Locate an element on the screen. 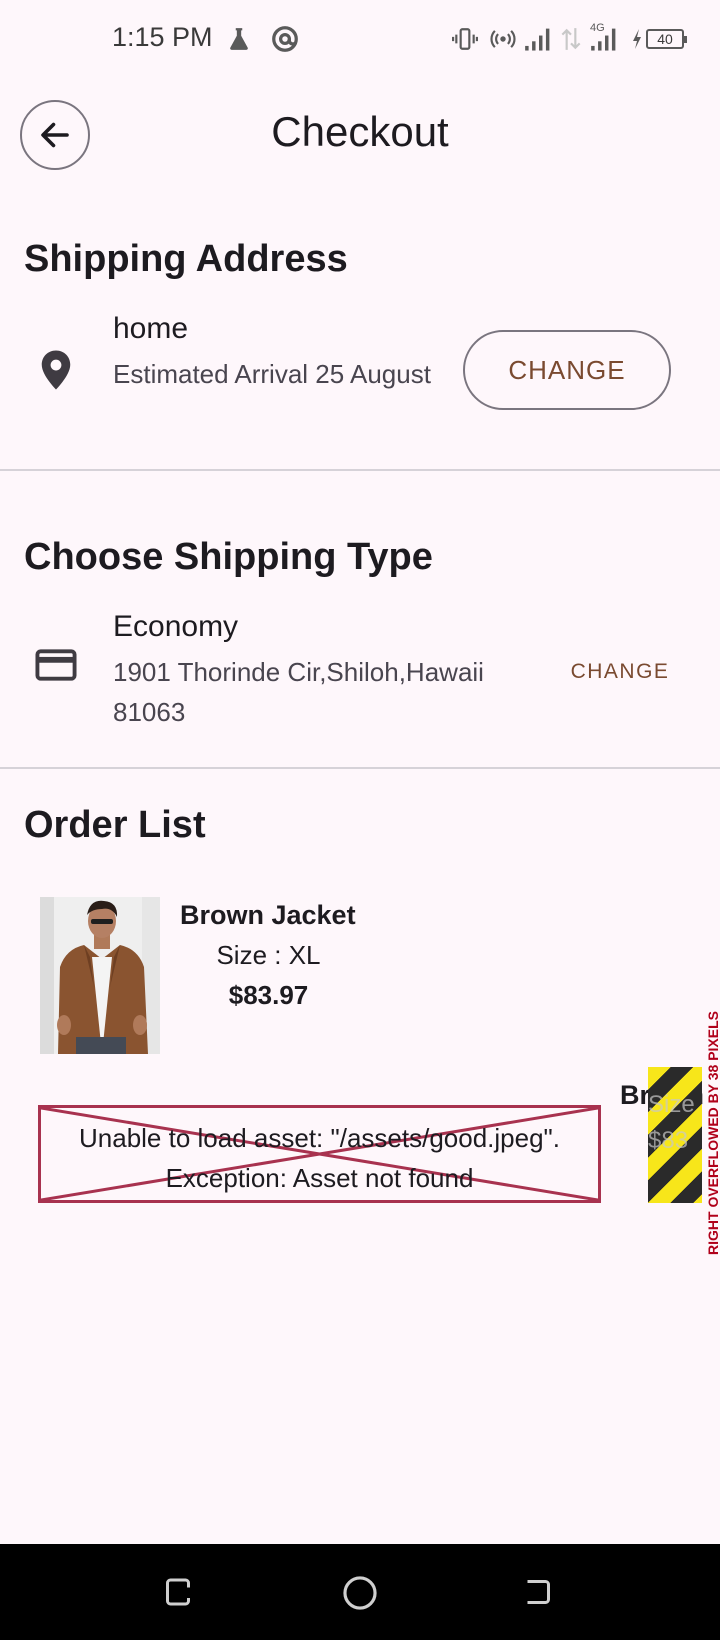 This screenshot has height=1640, width=720. page-title: Checkout is located at coordinates (360, 131).